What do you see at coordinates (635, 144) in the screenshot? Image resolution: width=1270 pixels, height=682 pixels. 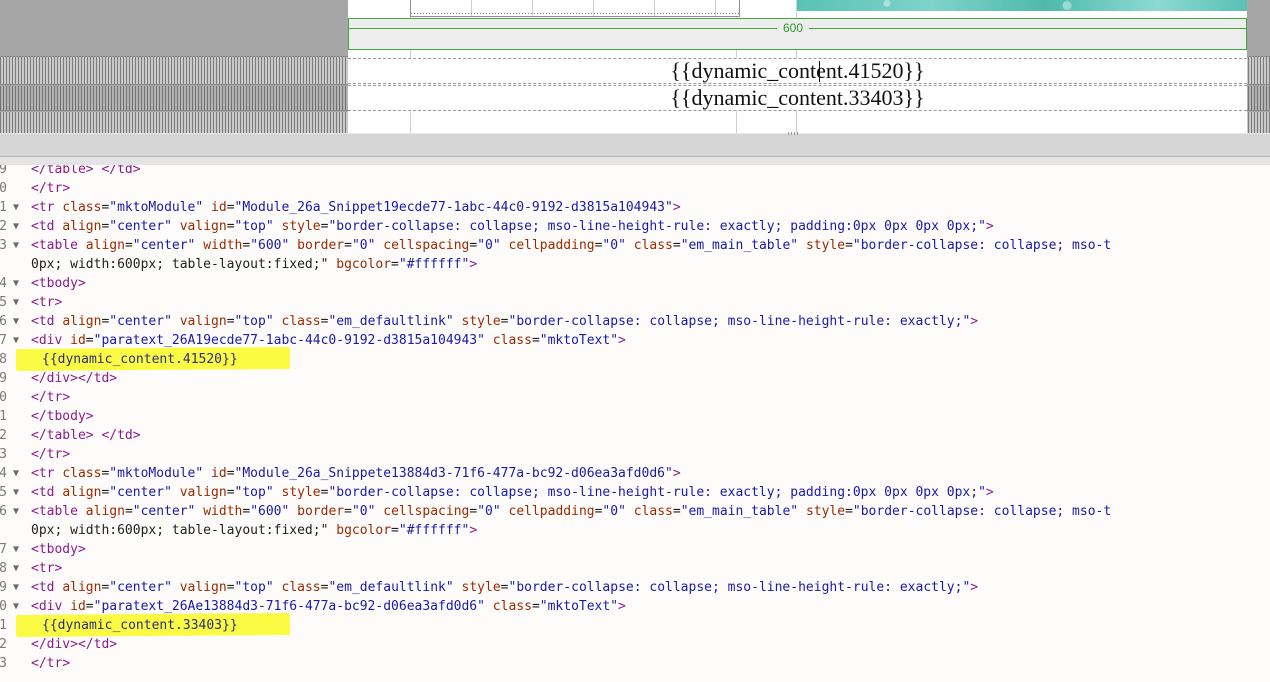 I see `pane-splitter` at bounding box center [635, 144].